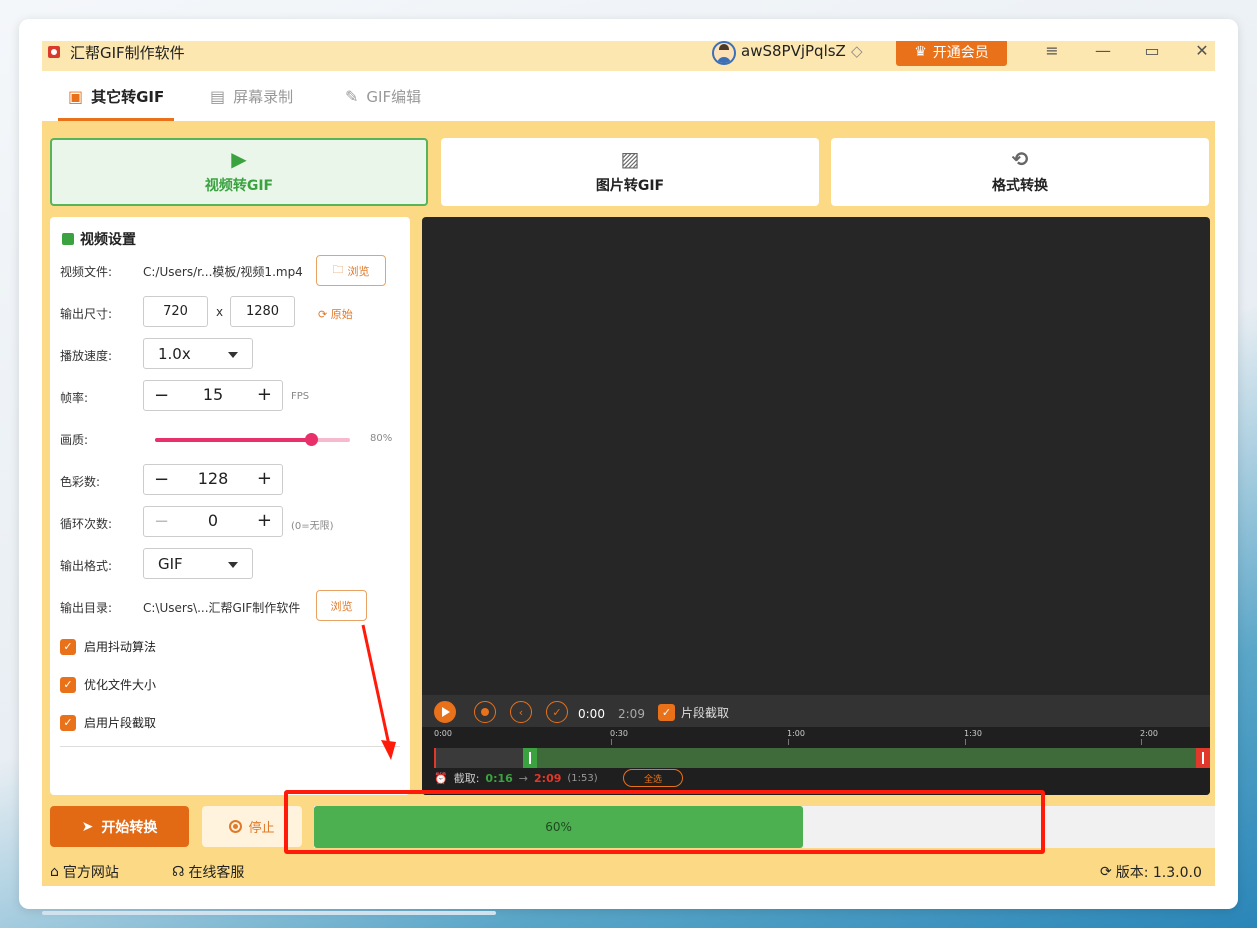 This screenshot has width=1257, height=928. I want to click on colors-stepper: − 128 +, so click(213, 479).